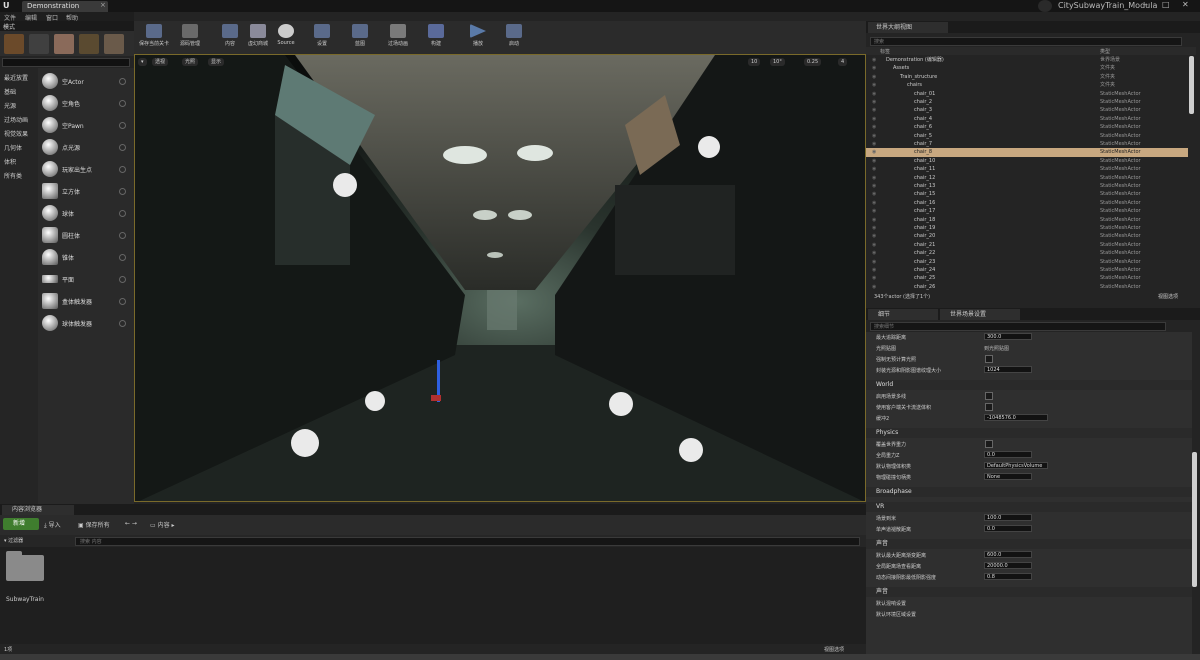  I want to click on details-section-header: 声音, so click(1029, 592).